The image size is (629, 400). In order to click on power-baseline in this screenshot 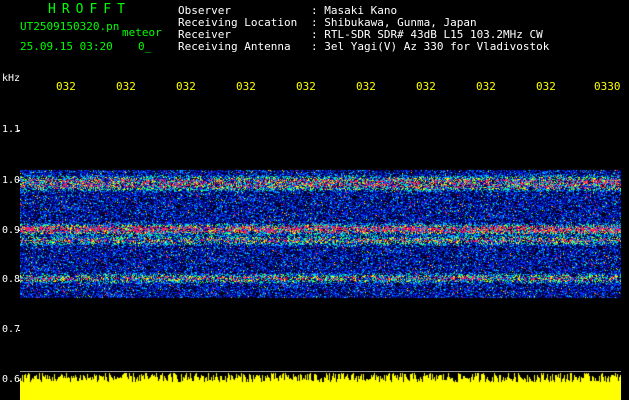, I will do `click(320, 371)`.